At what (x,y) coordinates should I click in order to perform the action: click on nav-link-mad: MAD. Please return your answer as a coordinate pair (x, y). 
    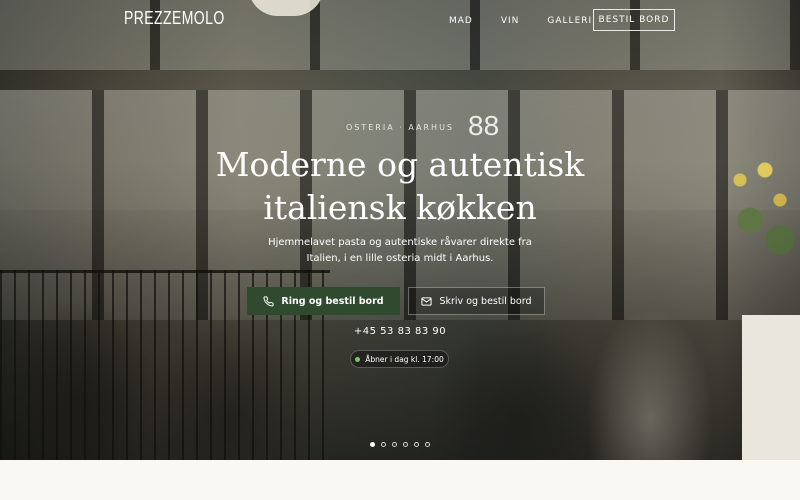
    Looking at the image, I should click on (461, 21).